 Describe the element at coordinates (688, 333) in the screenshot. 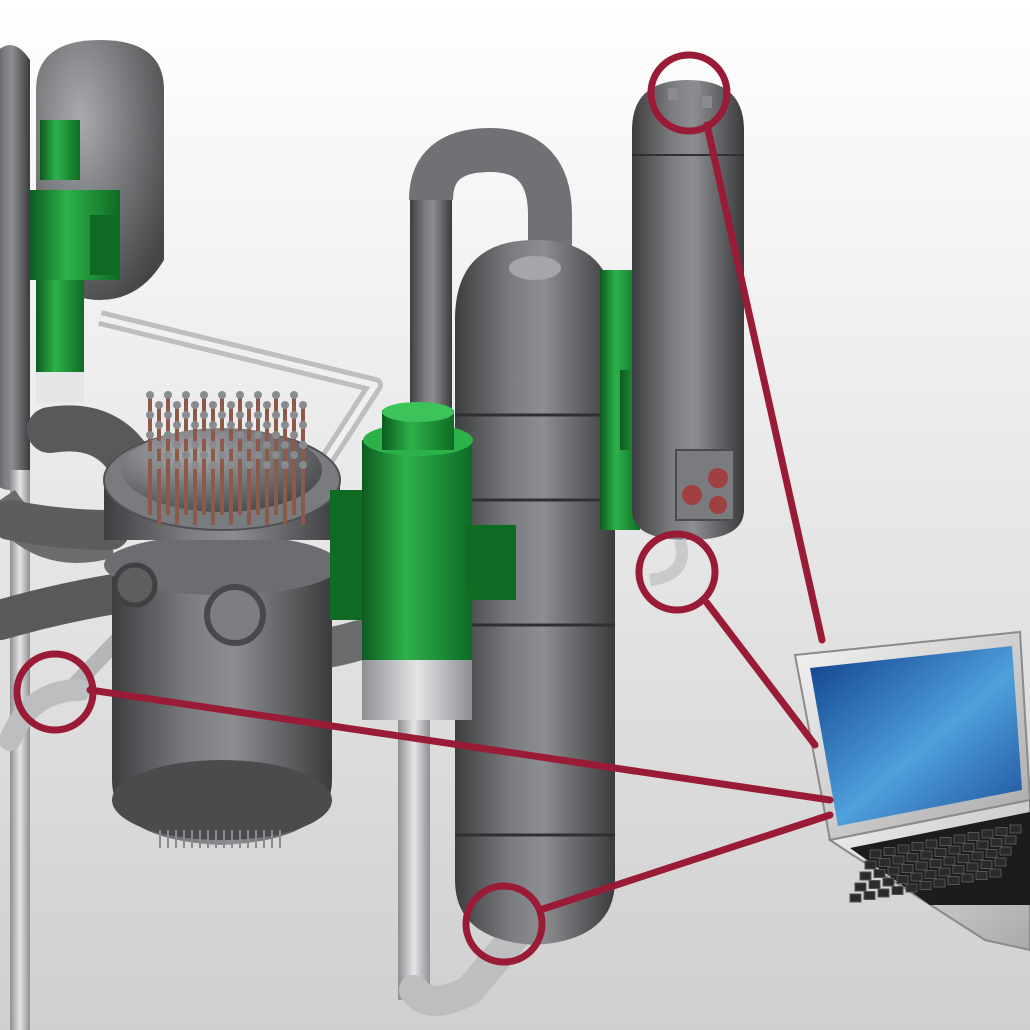

I see `pressurizer` at that location.